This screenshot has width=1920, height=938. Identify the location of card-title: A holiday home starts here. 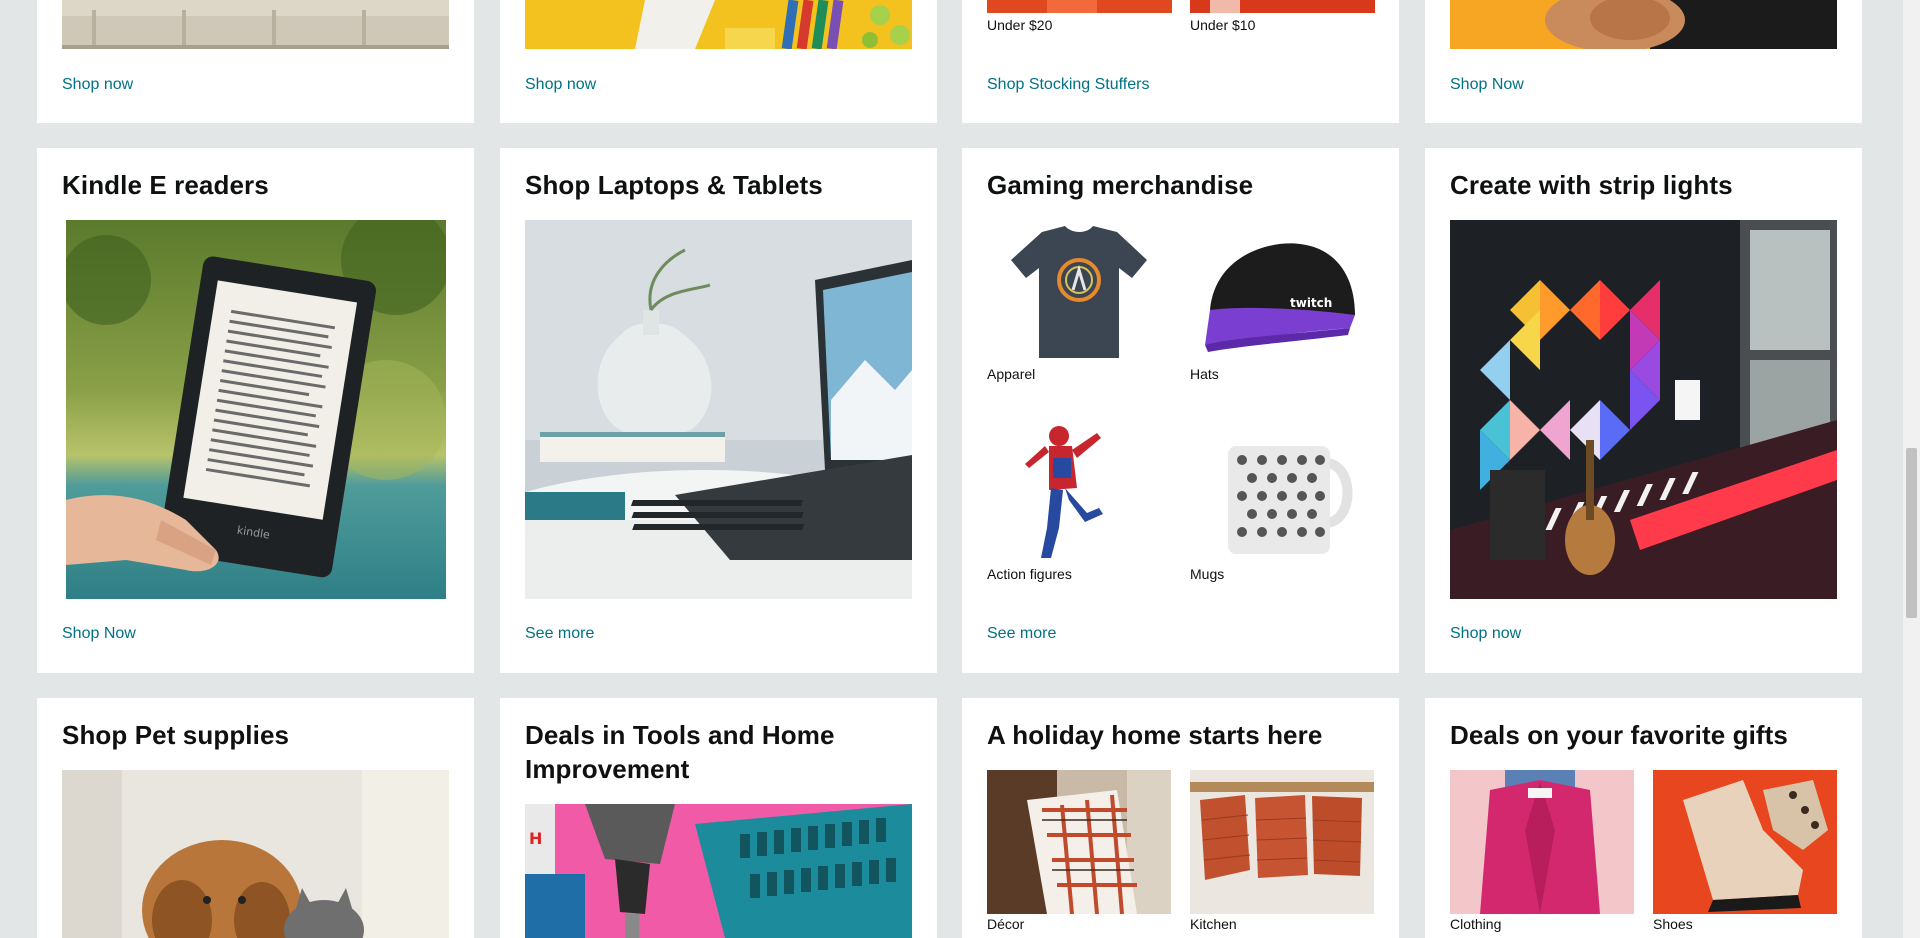
(1155, 735).